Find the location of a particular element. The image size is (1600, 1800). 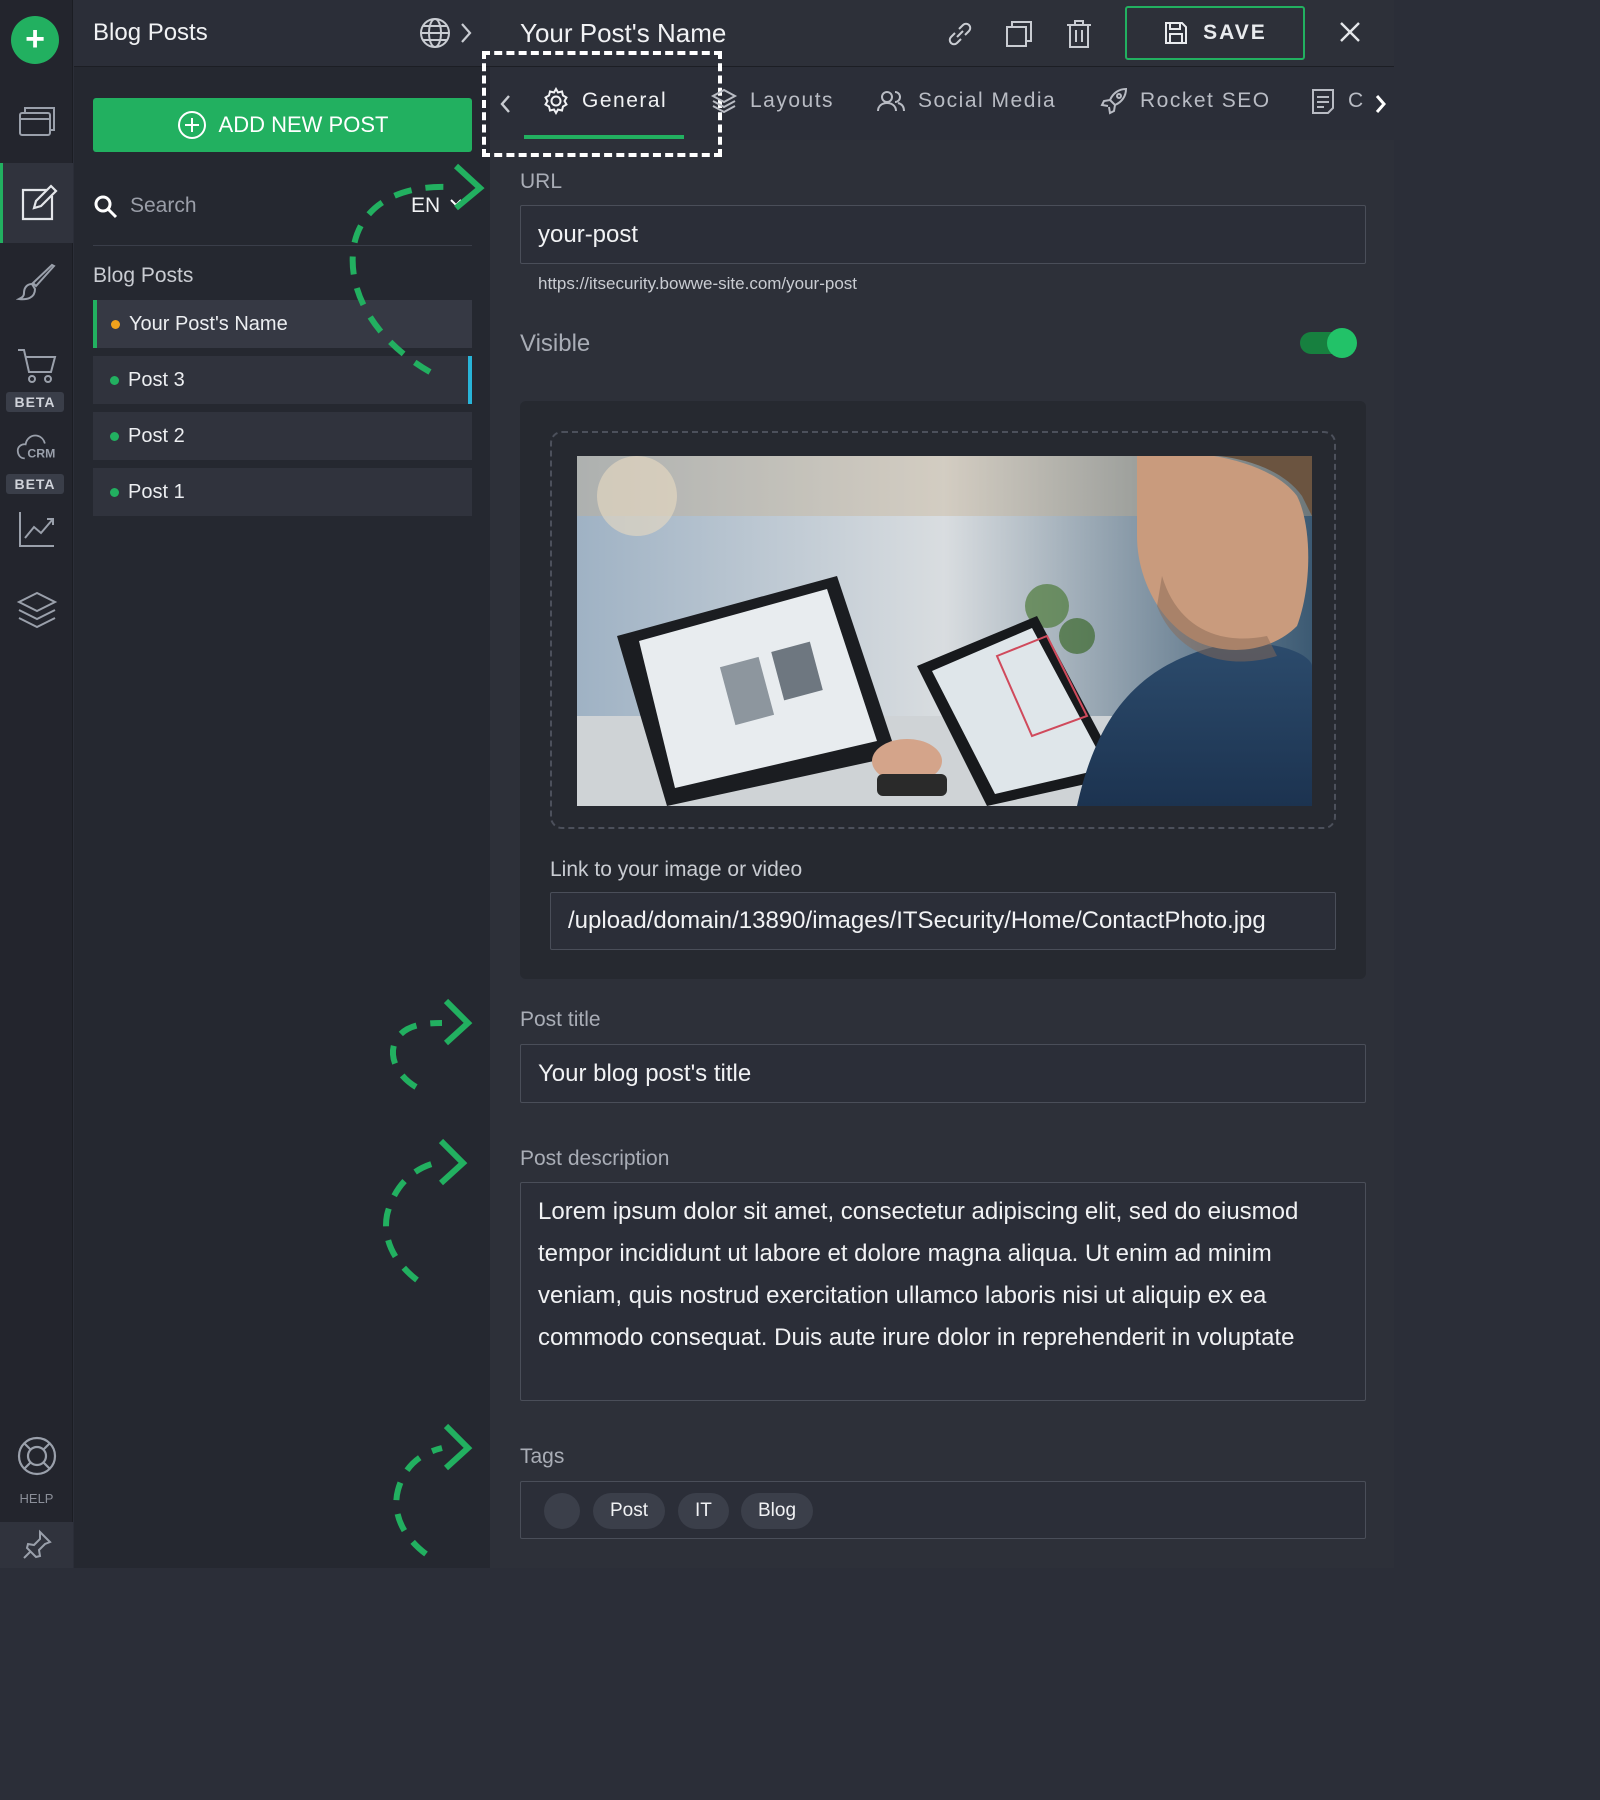

help-button is located at coordinates (36, 1456).